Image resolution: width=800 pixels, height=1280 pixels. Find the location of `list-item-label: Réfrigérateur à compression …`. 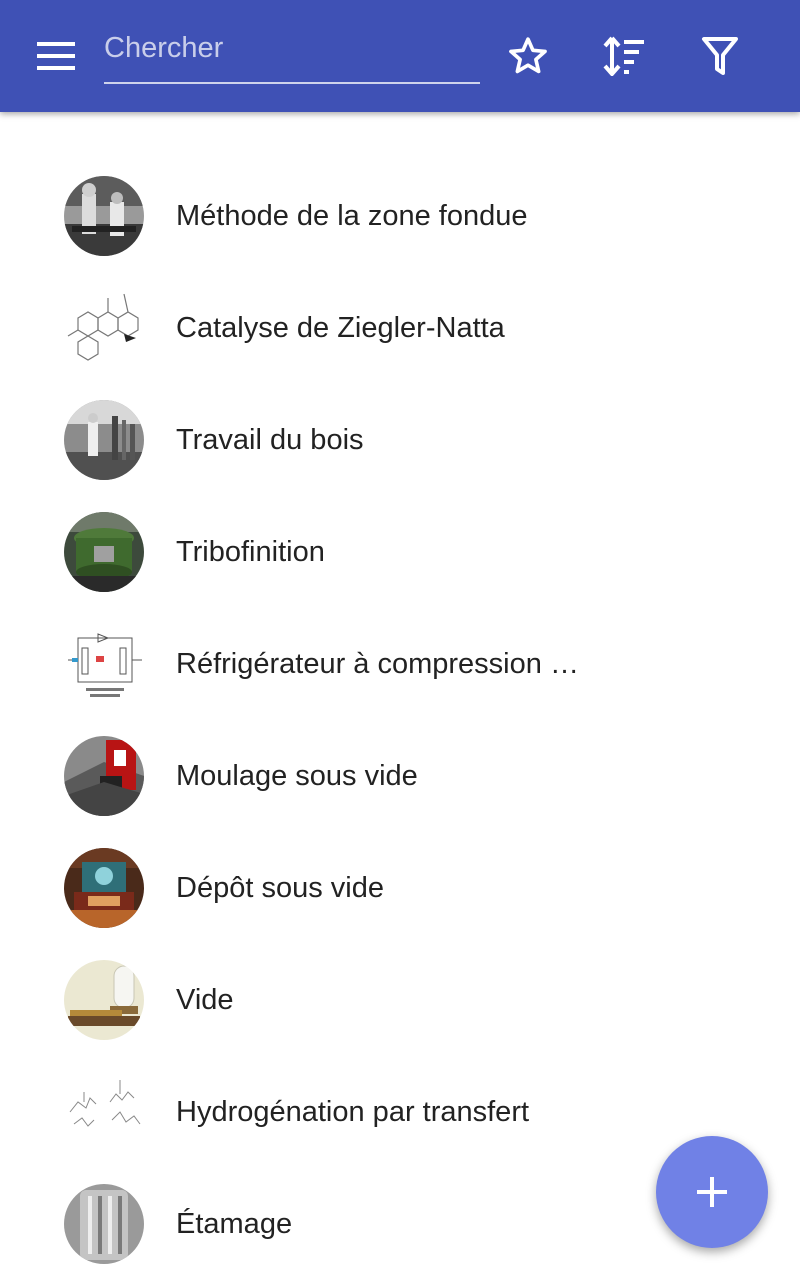

list-item-label: Réfrigérateur à compression … is located at coordinates (377, 664).